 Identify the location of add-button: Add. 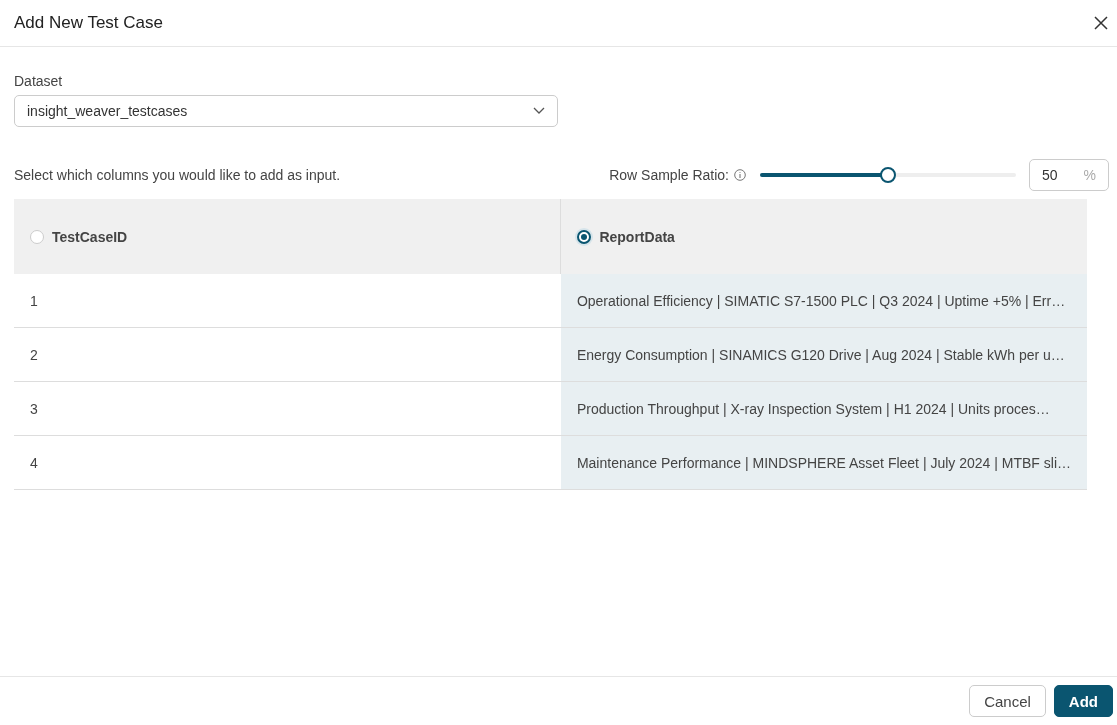
(1083, 701).